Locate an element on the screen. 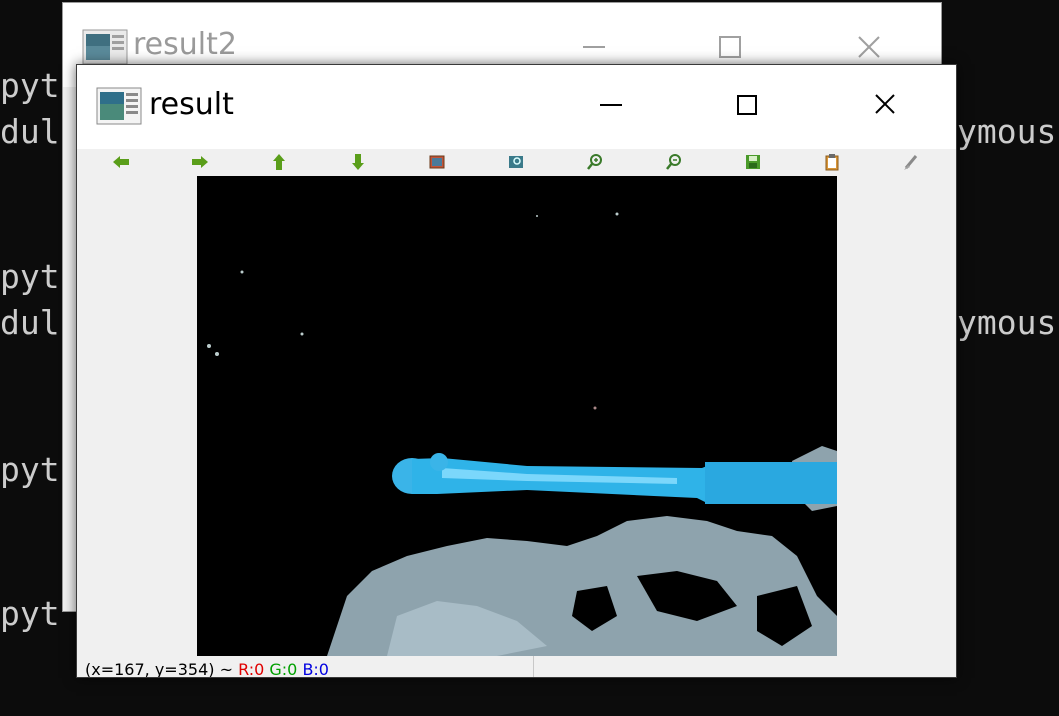  status-green: G:0 is located at coordinates (283, 669).